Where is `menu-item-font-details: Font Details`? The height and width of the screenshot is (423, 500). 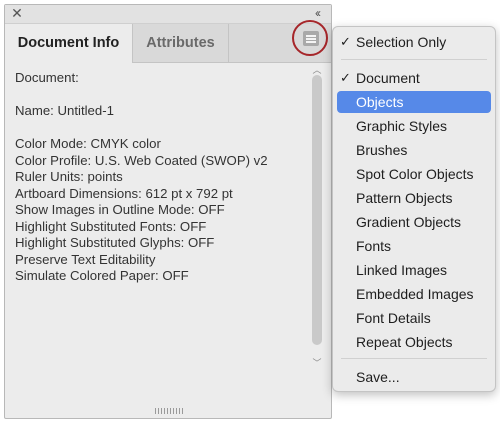 menu-item-font-details: Font Details is located at coordinates (414, 318).